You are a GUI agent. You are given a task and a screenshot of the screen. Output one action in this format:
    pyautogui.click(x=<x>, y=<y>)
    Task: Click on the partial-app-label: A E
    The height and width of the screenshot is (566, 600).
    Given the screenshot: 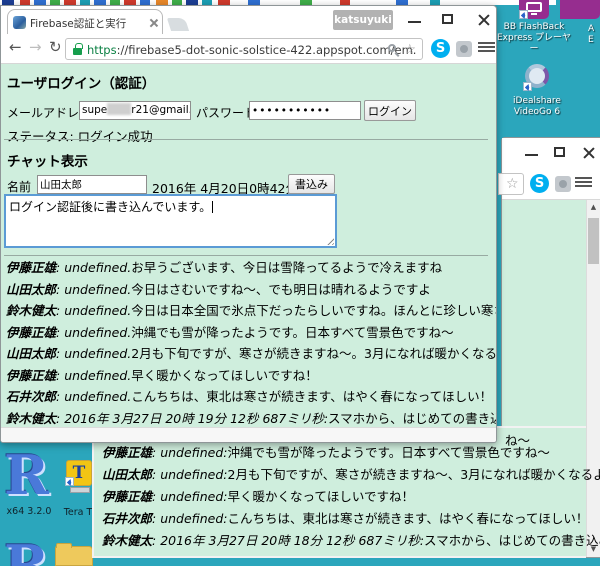 What is the action you would take?
    pyautogui.click(x=591, y=34)
    